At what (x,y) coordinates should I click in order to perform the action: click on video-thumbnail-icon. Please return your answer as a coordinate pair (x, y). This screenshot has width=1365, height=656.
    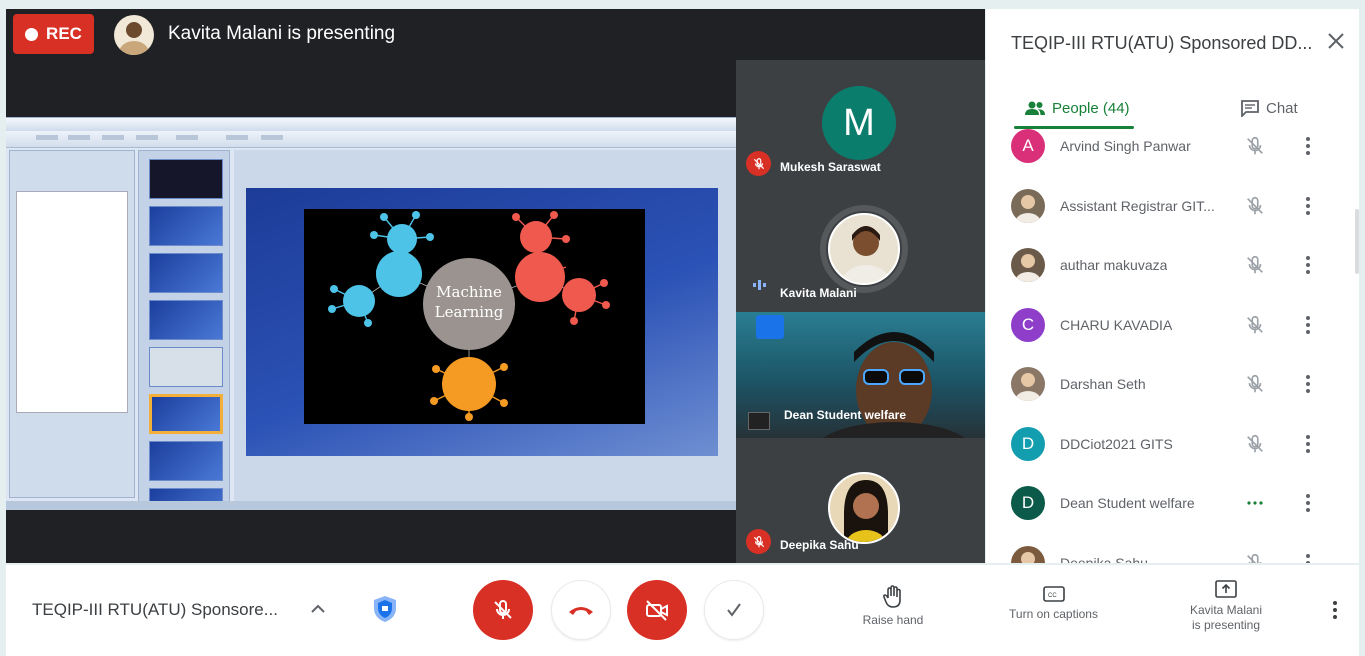
    Looking at the image, I should click on (759, 421).